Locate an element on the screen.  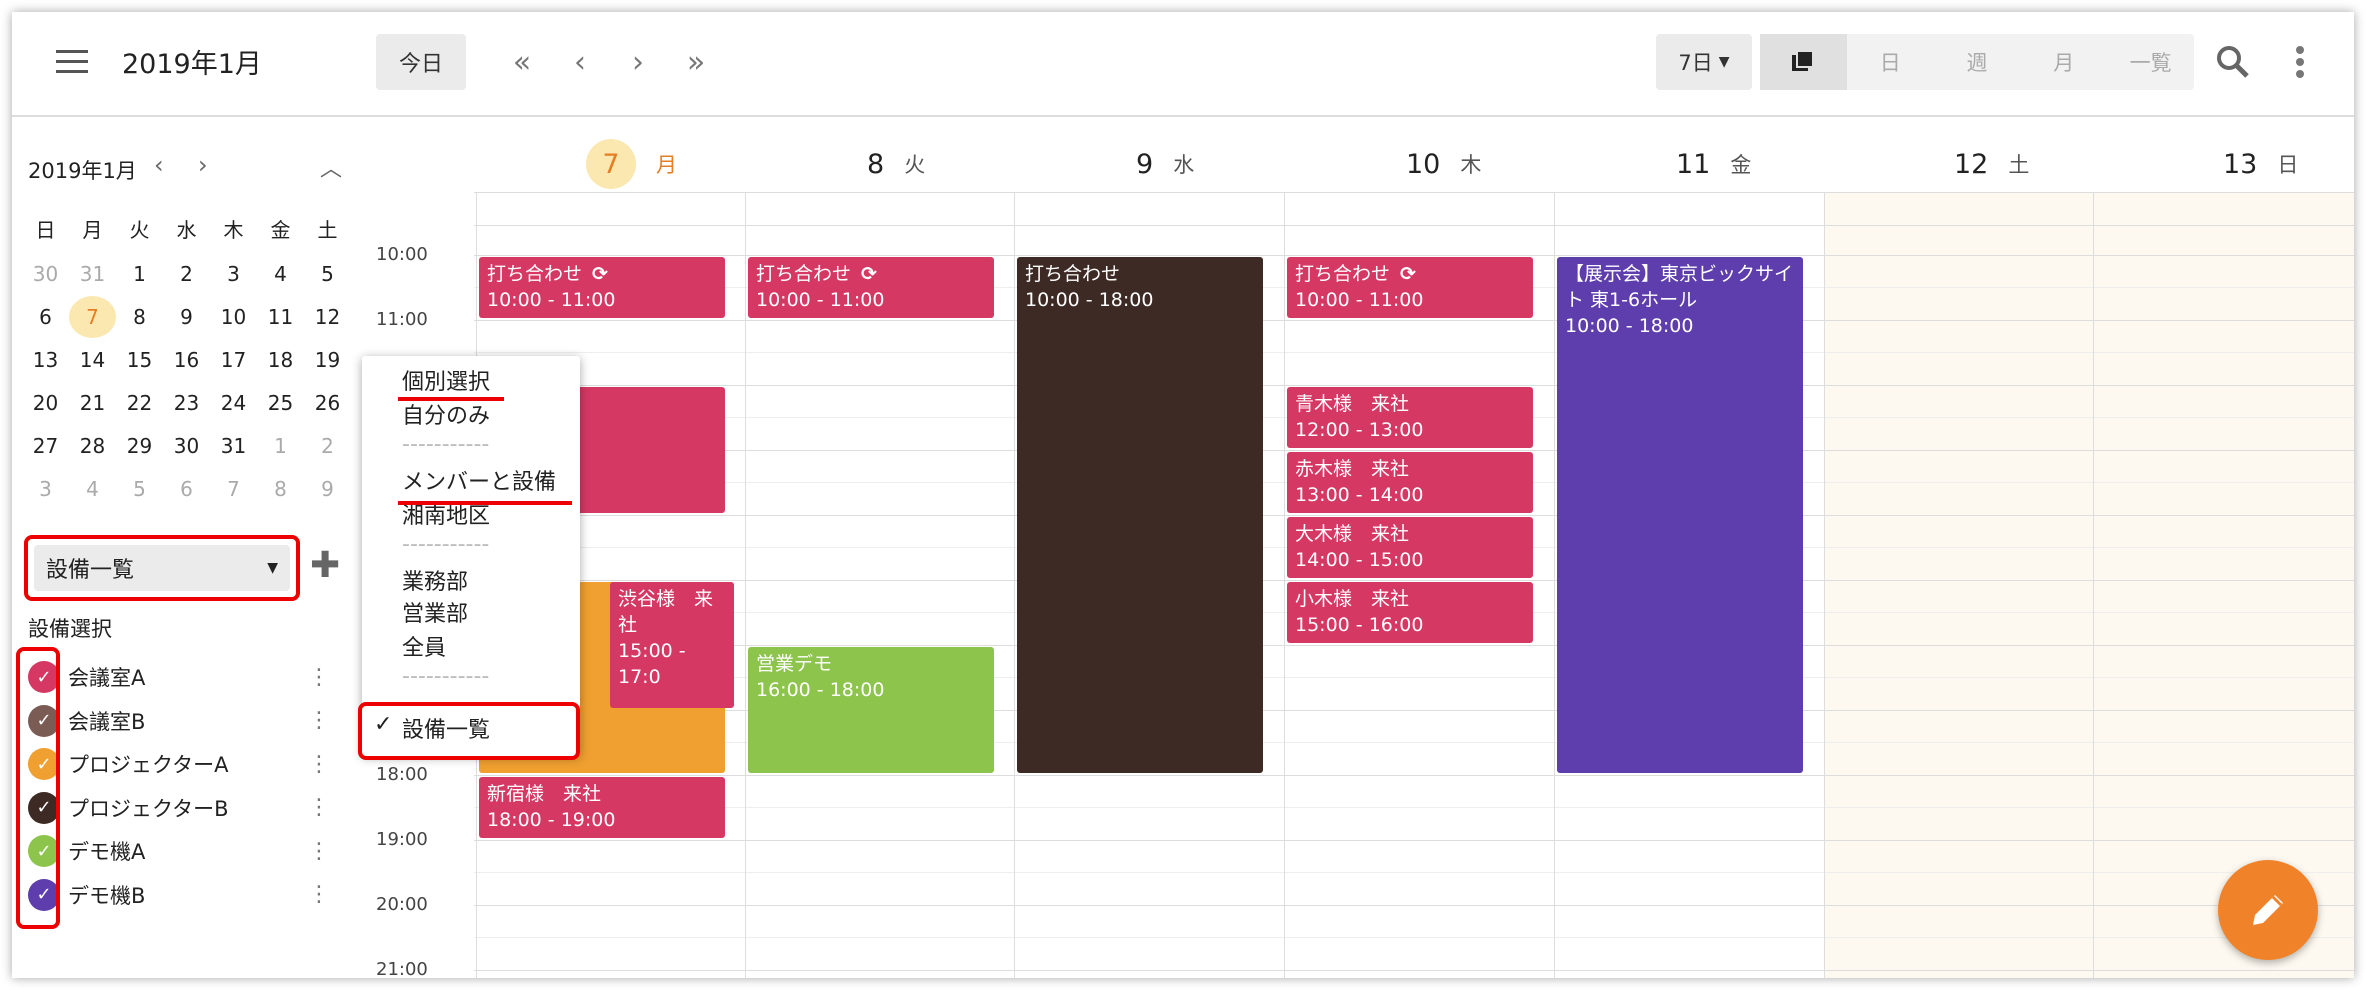
calendar-event: 営業デモ 16:00 - 18:00 is located at coordinates (871, 710).